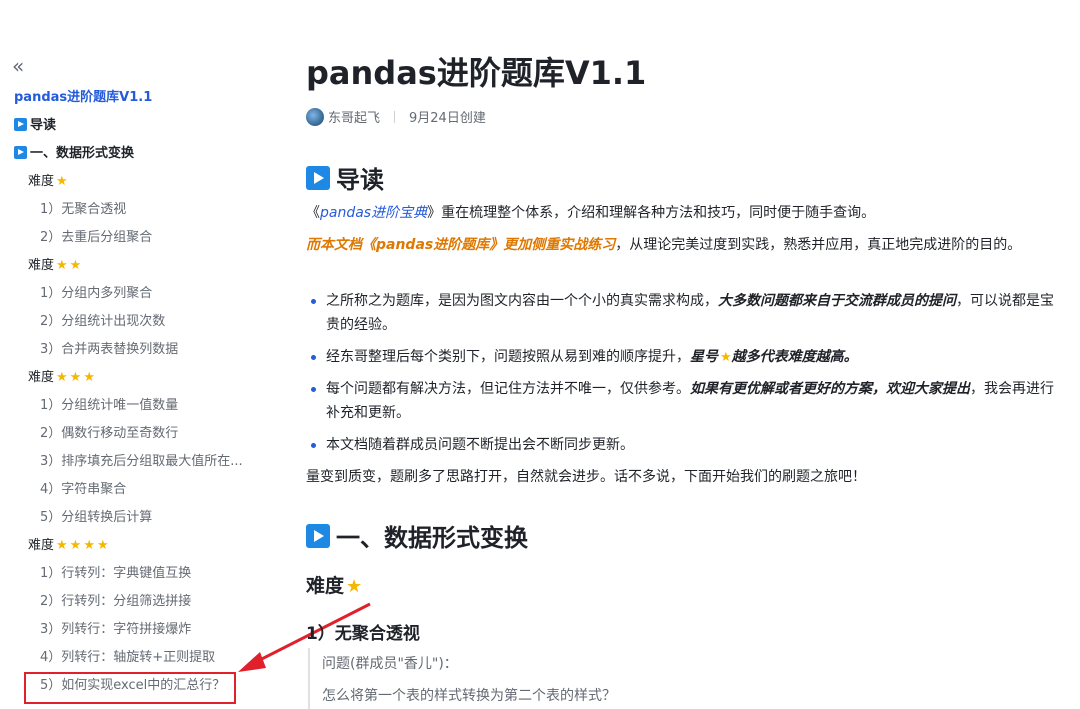 This screenshot has height=709, width=1080. What do you see at coordinates (480, 445) in the screenshot?
I see `text: 本文档随着群成员问题不断提出会不断同步更新。` at bounding box center [480, 445].